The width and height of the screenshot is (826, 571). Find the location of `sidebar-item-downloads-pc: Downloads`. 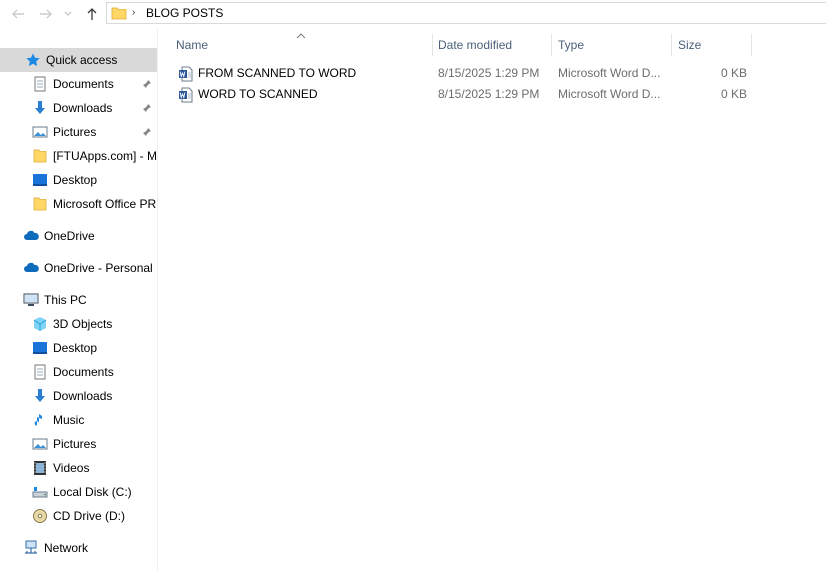

sidebar-item-downloads-pc: Downloads is located at coordinates (78, 396).